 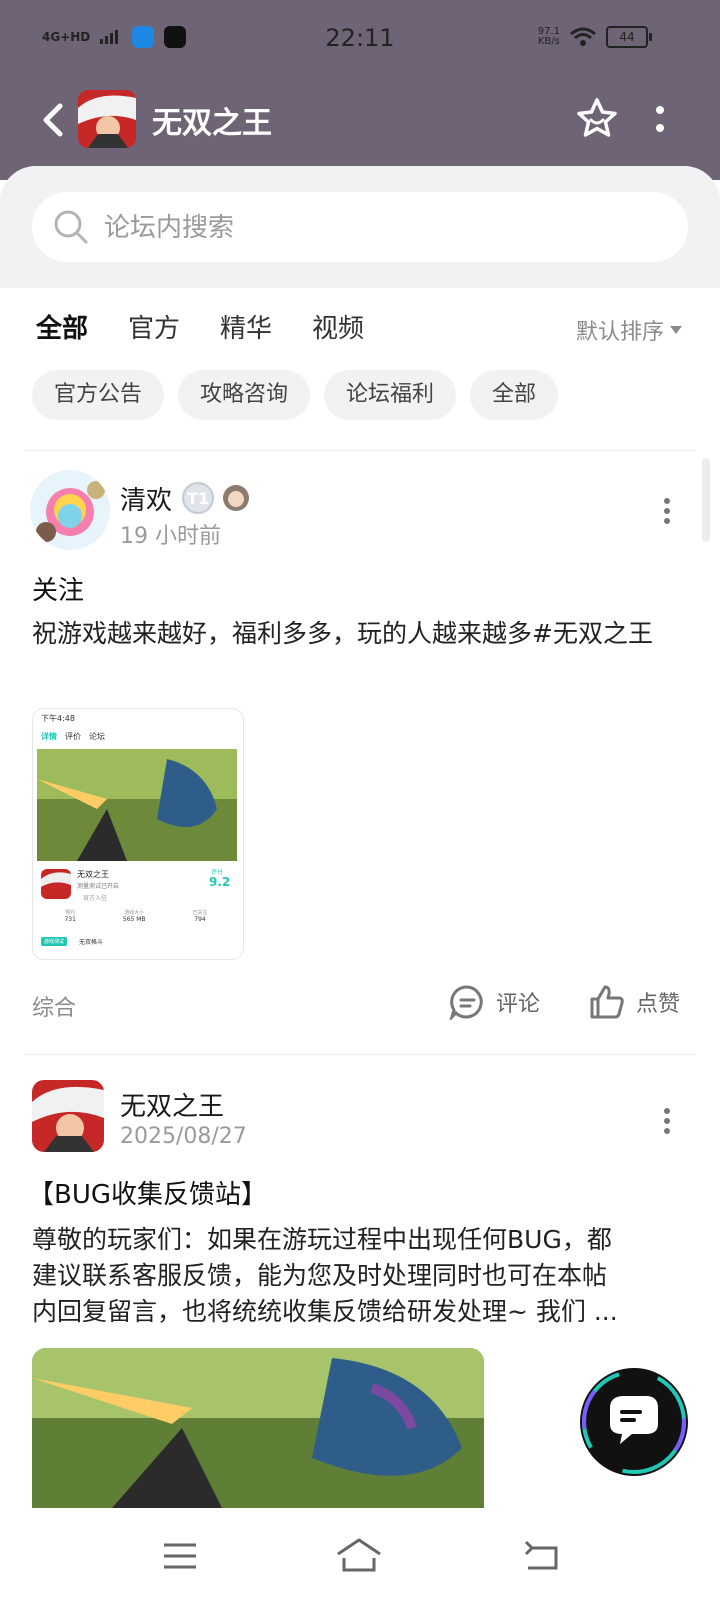 I want to click on chip-welfare: 论坛福利, so click(x=390, y=395).